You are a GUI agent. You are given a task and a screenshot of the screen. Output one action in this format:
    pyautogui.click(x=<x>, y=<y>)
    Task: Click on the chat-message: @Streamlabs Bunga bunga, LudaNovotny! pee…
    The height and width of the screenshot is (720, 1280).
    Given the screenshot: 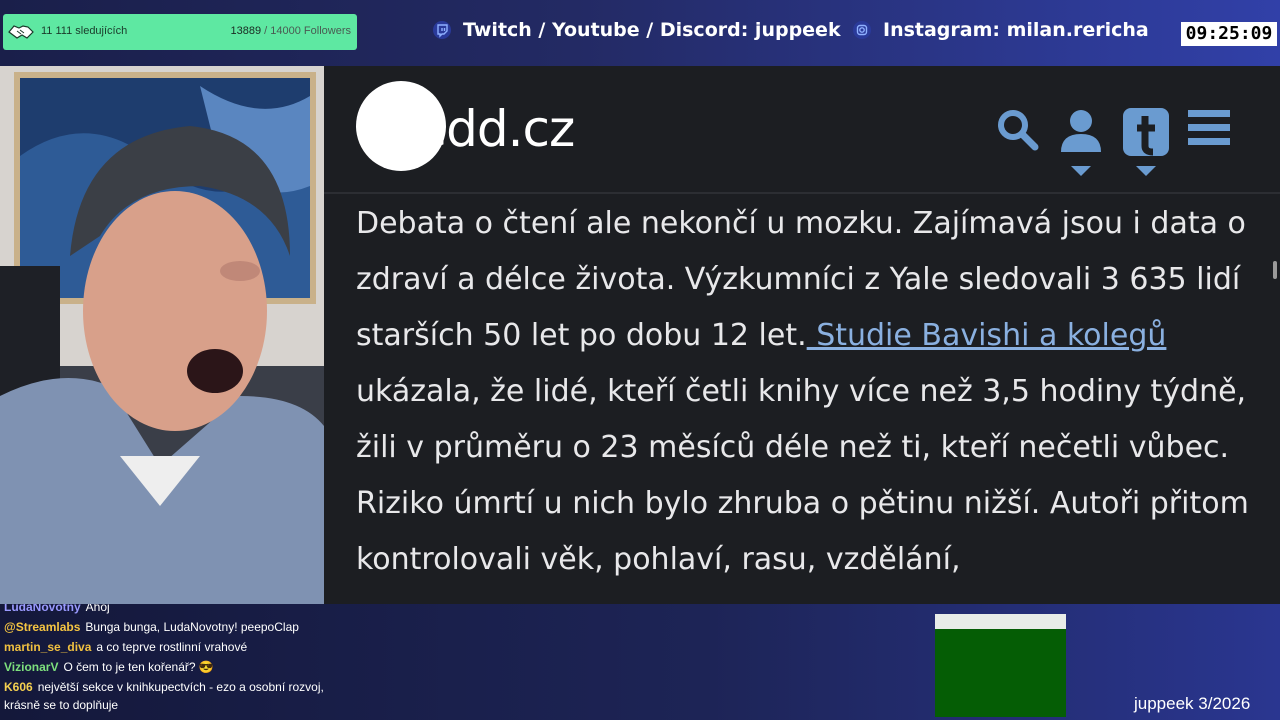 What is the action you would take?
    pyautogui.click(x=169, y=627)
    